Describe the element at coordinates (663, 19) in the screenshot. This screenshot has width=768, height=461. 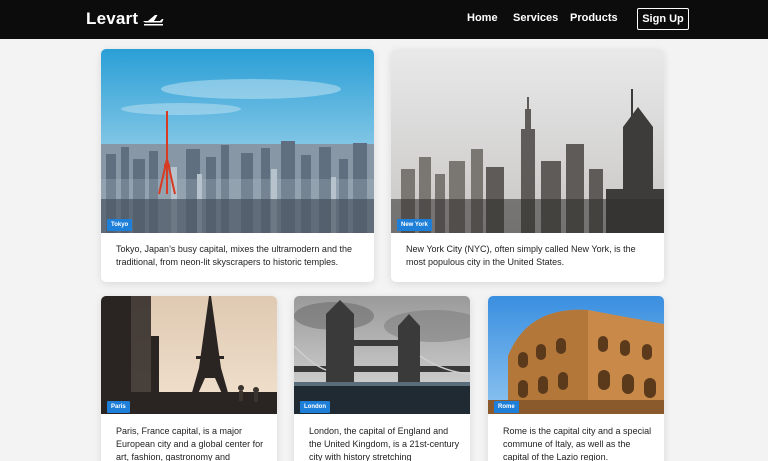
I see `sign-up-button: Sign Up` at that location.